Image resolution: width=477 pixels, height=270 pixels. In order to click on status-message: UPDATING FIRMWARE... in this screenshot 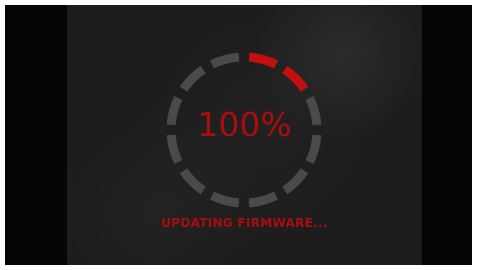, I will do `click(244, 223)`.